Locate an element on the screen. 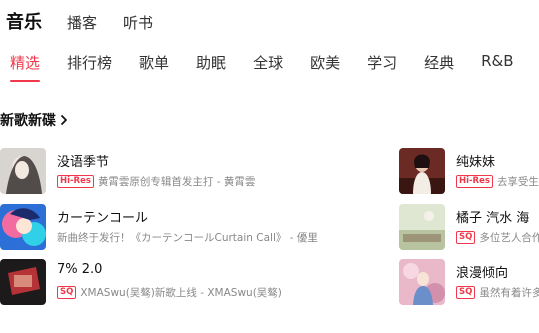  item-subtitle-row: Hi-Res 去享受生活 is located at coordinates (497, 181).